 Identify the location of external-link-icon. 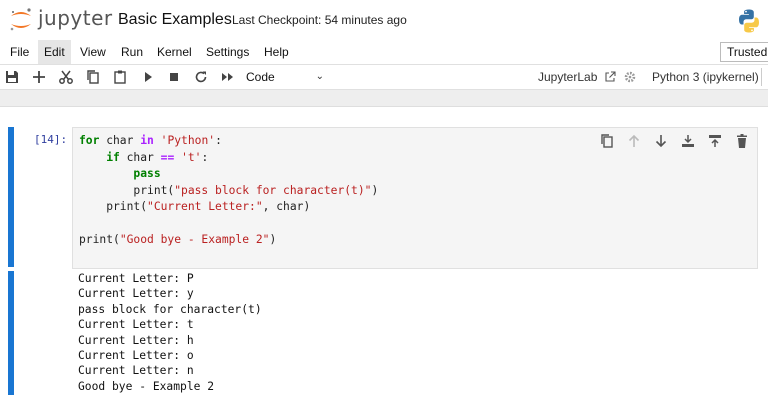
(610, 76).